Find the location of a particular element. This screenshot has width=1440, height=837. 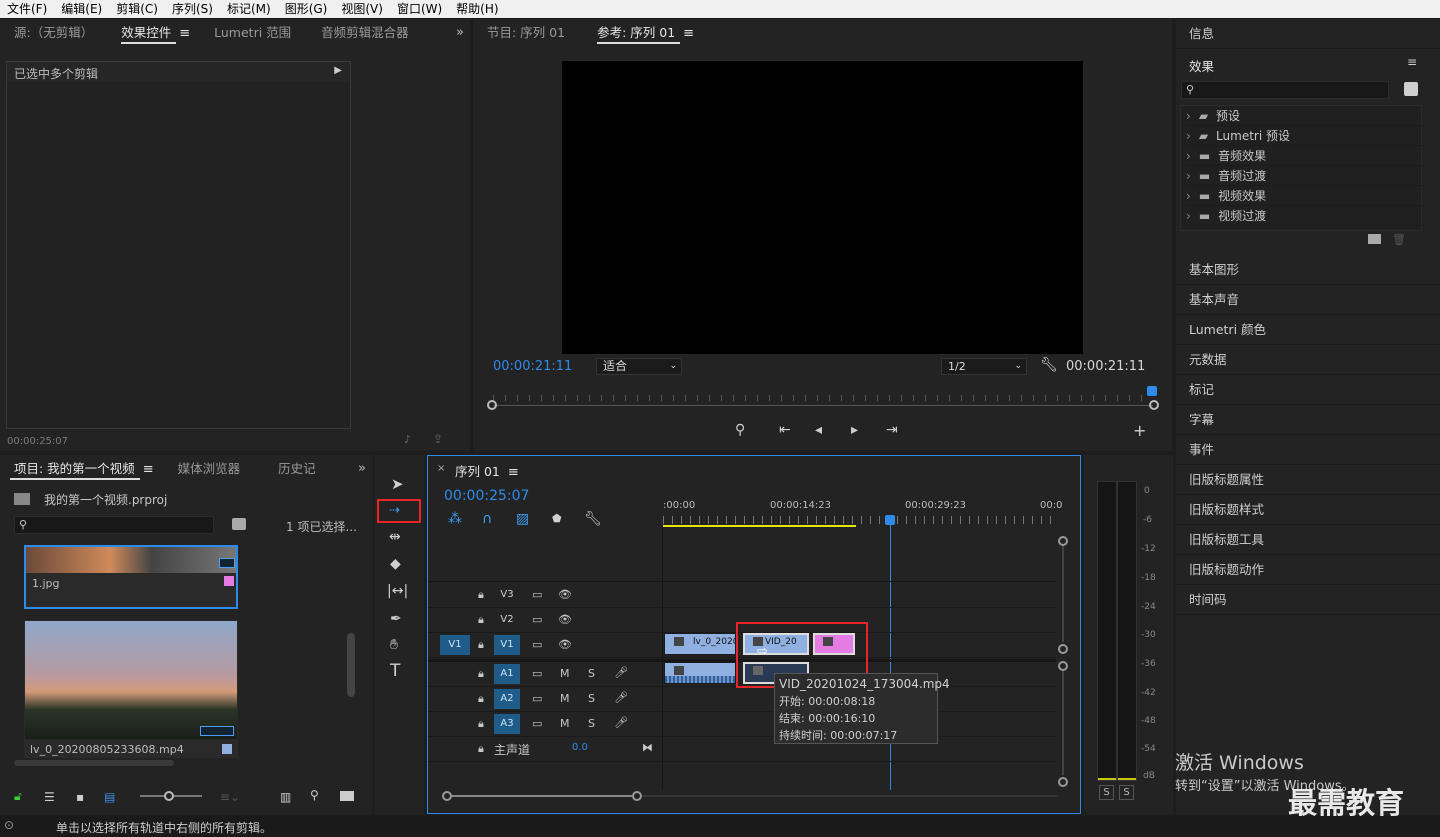

export-icon: ⇪ is located at coordinates (438, 439).